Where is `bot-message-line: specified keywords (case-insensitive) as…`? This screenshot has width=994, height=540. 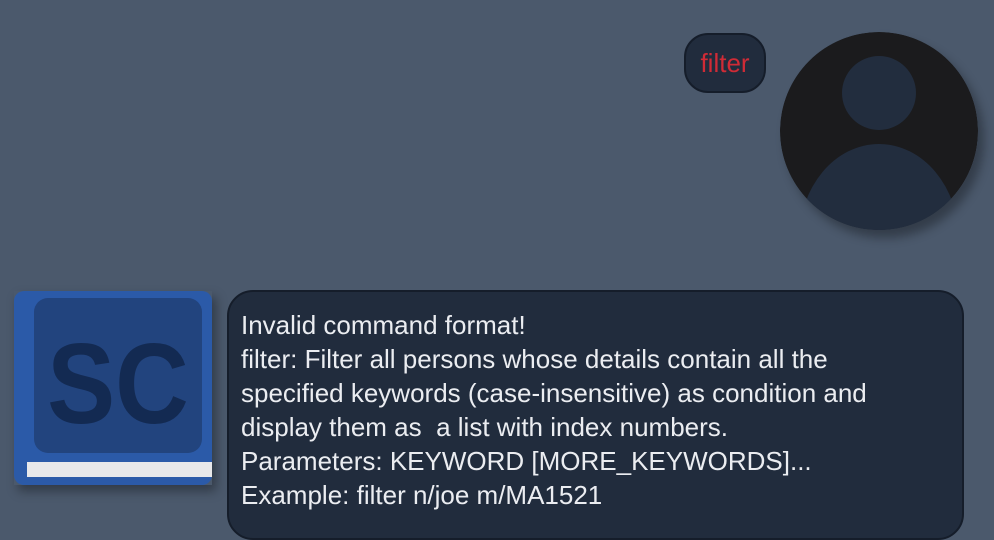
bot-message-line: specified keywords (case-insensitive) as… is located at coordinates (554, 393).